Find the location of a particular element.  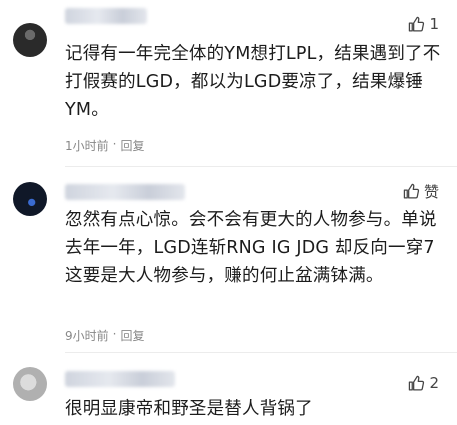

like-button: 2 is located at coordinates (423, 383).